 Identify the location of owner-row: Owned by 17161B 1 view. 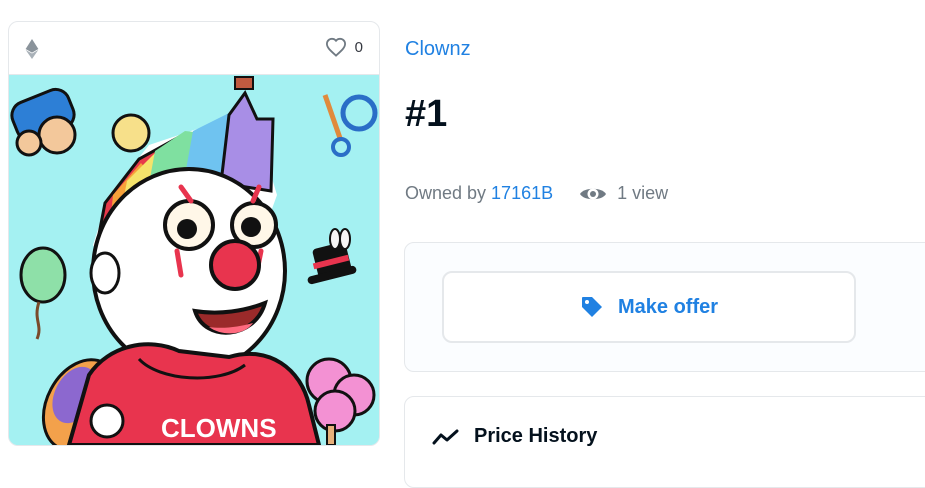
(536, 193).